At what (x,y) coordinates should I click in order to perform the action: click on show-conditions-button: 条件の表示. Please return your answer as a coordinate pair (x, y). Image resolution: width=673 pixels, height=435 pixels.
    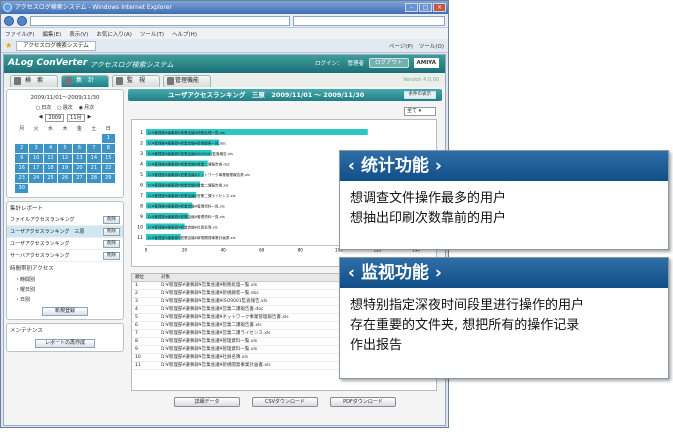
    Looking at the image, I should click on (419, 95).